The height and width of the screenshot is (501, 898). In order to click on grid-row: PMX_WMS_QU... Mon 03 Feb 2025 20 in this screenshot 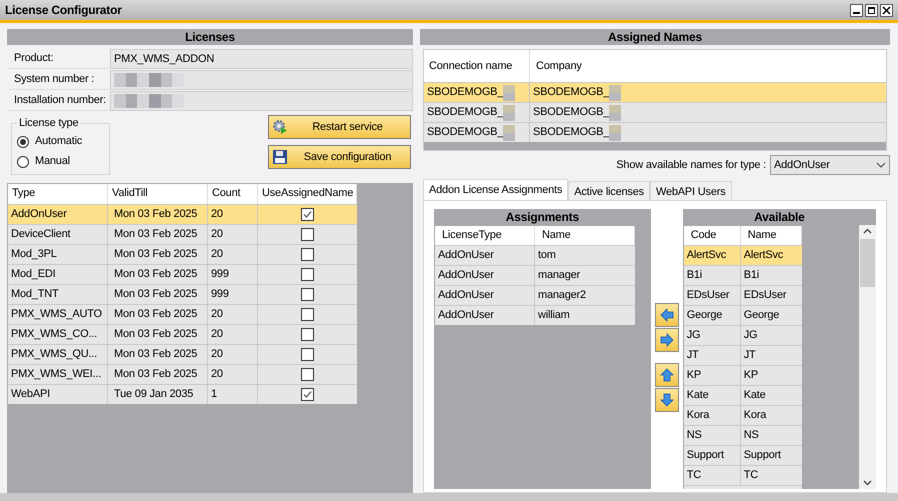, I will do `click(182, 354)`.